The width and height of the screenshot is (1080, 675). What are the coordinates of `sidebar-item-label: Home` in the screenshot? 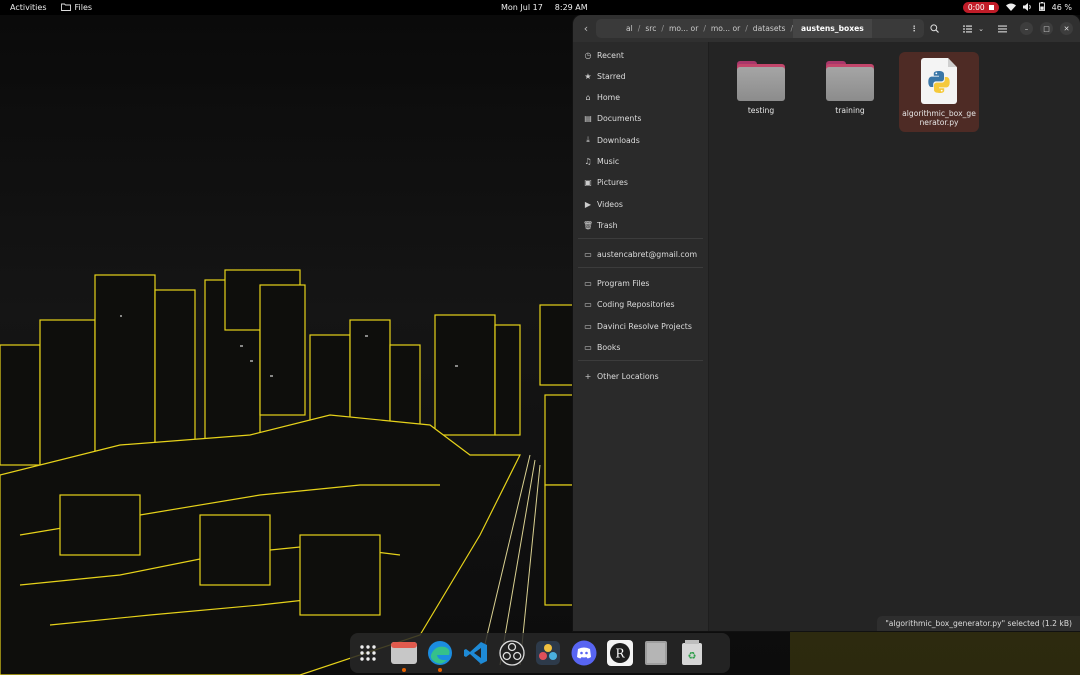 It's located at (609, 97).